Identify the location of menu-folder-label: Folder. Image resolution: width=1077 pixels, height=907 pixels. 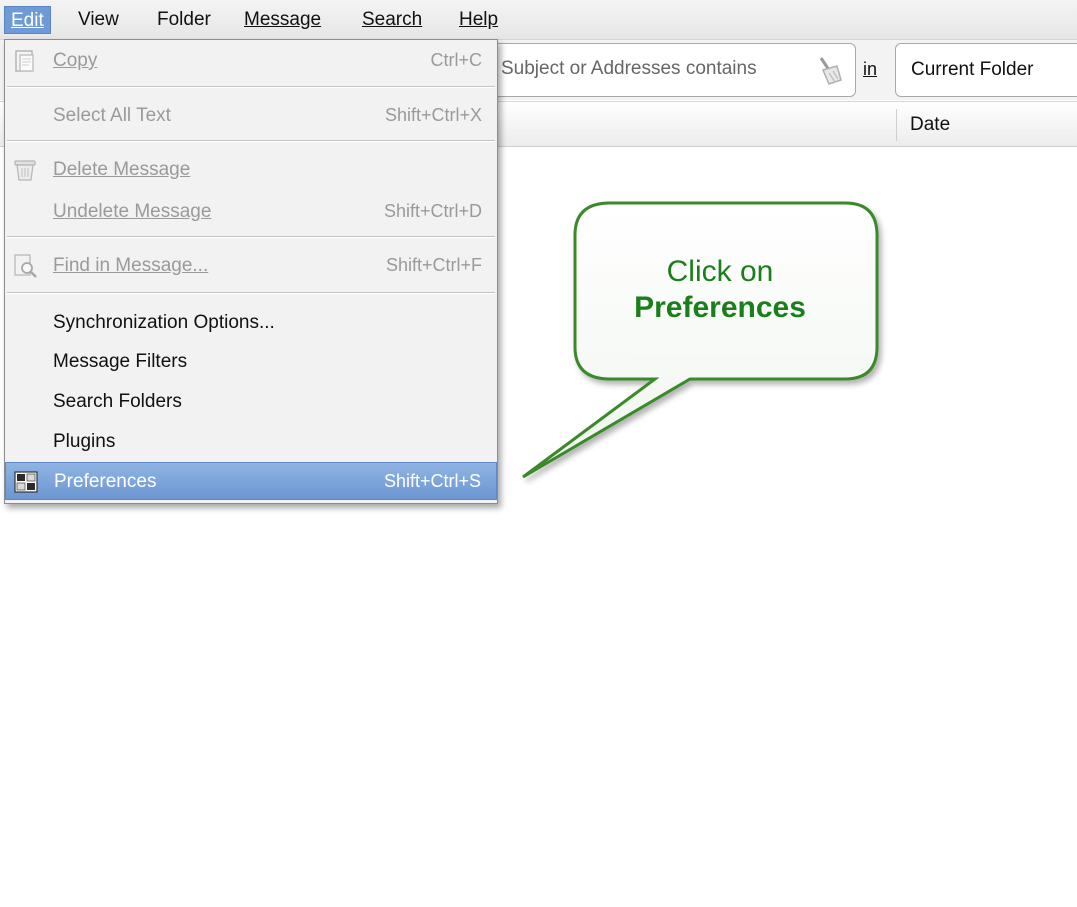
(184, 19).